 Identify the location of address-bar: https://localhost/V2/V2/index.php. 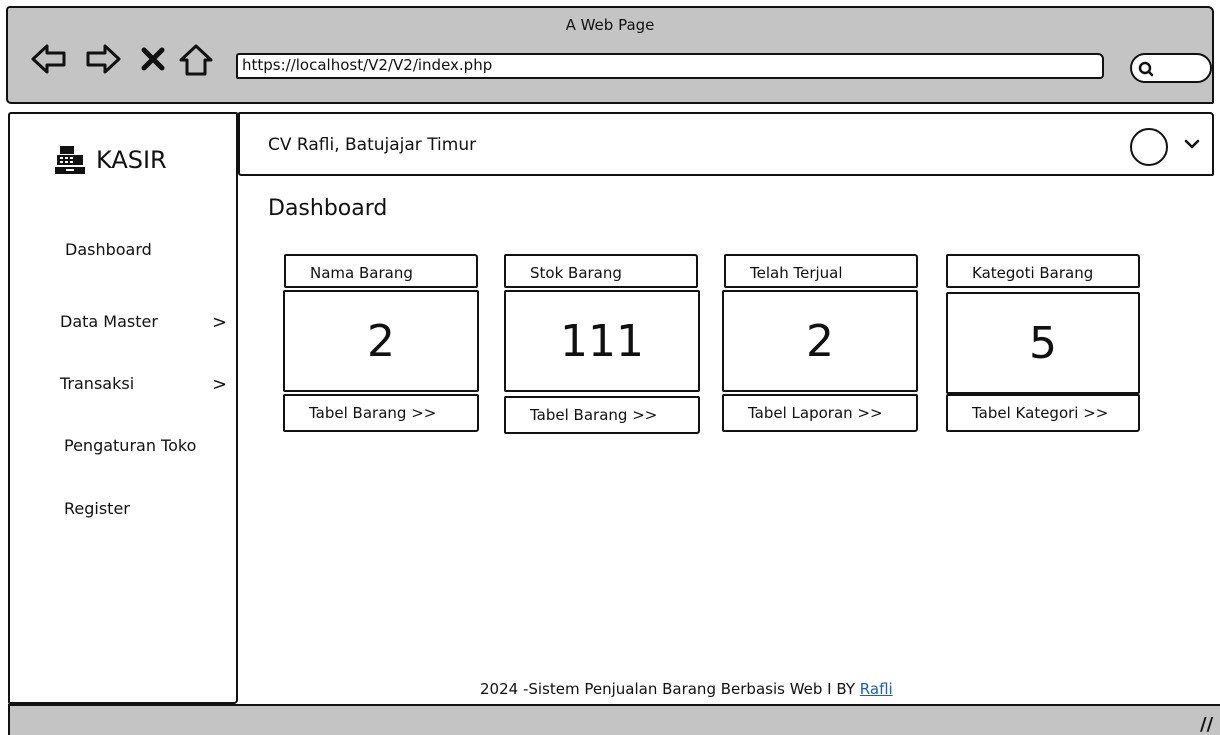
(670, 66).